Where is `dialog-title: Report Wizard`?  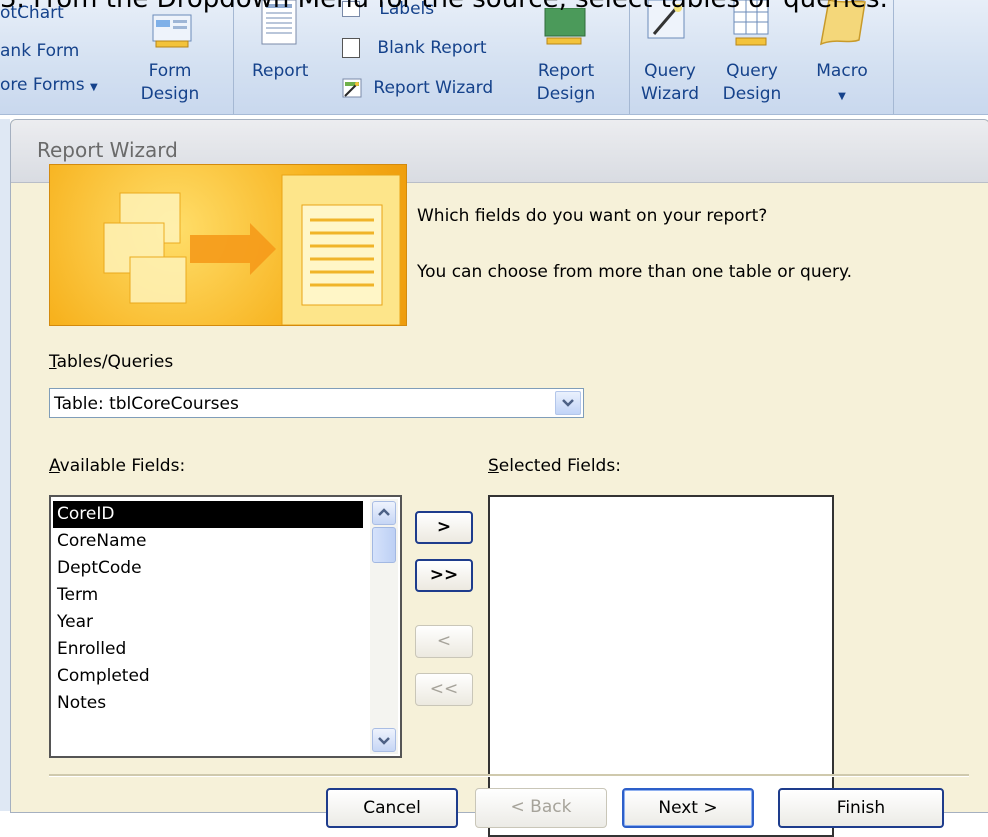 dialog-title: Report Wizard is located at coordinates (107, 150).